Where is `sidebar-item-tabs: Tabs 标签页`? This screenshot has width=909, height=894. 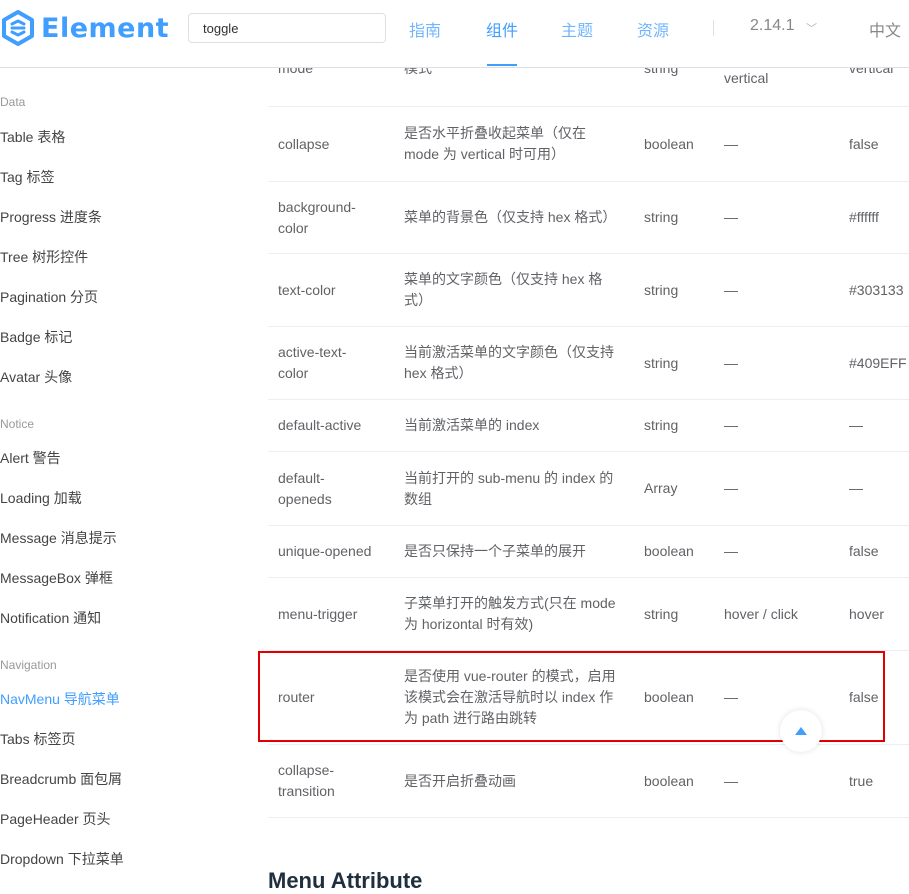
sidebar-item-tabs: Tabs 标签页 is located at coordinates (37, 739).